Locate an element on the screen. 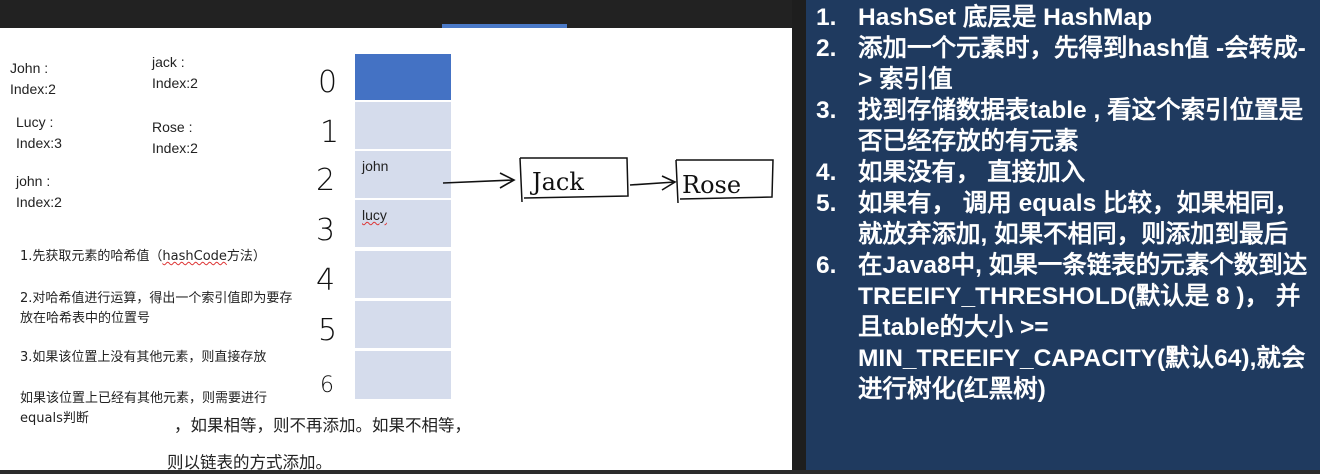 This screenshot has width=1320, height=474. list-item: 3. 找到存储数据表table , 看这个索引位置是否已经存放的有元素 is located at coordinates (1060, 126).